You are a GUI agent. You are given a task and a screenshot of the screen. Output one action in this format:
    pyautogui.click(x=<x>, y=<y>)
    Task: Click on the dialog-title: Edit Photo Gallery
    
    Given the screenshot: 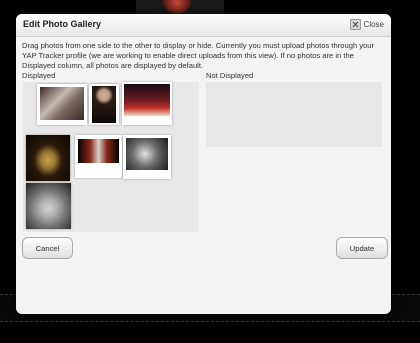 What is the action you would take?
    pyautogui.click(x=62, y=24)
    